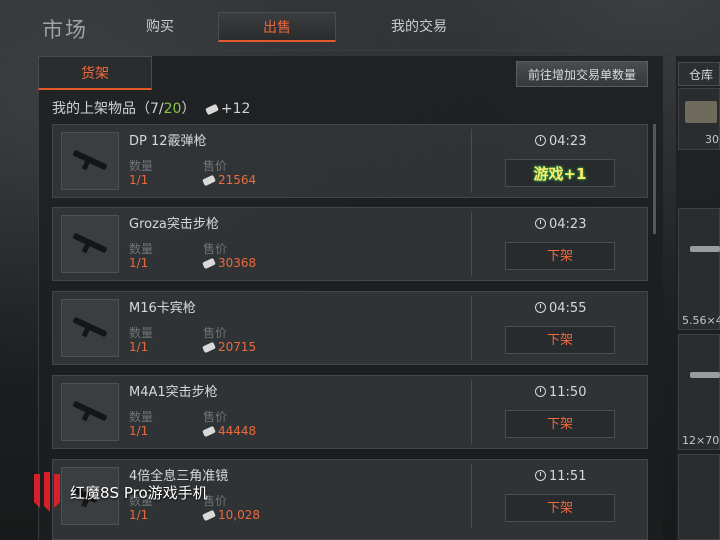  I want to click on listing-timer: 11:51, so click(560, 476).